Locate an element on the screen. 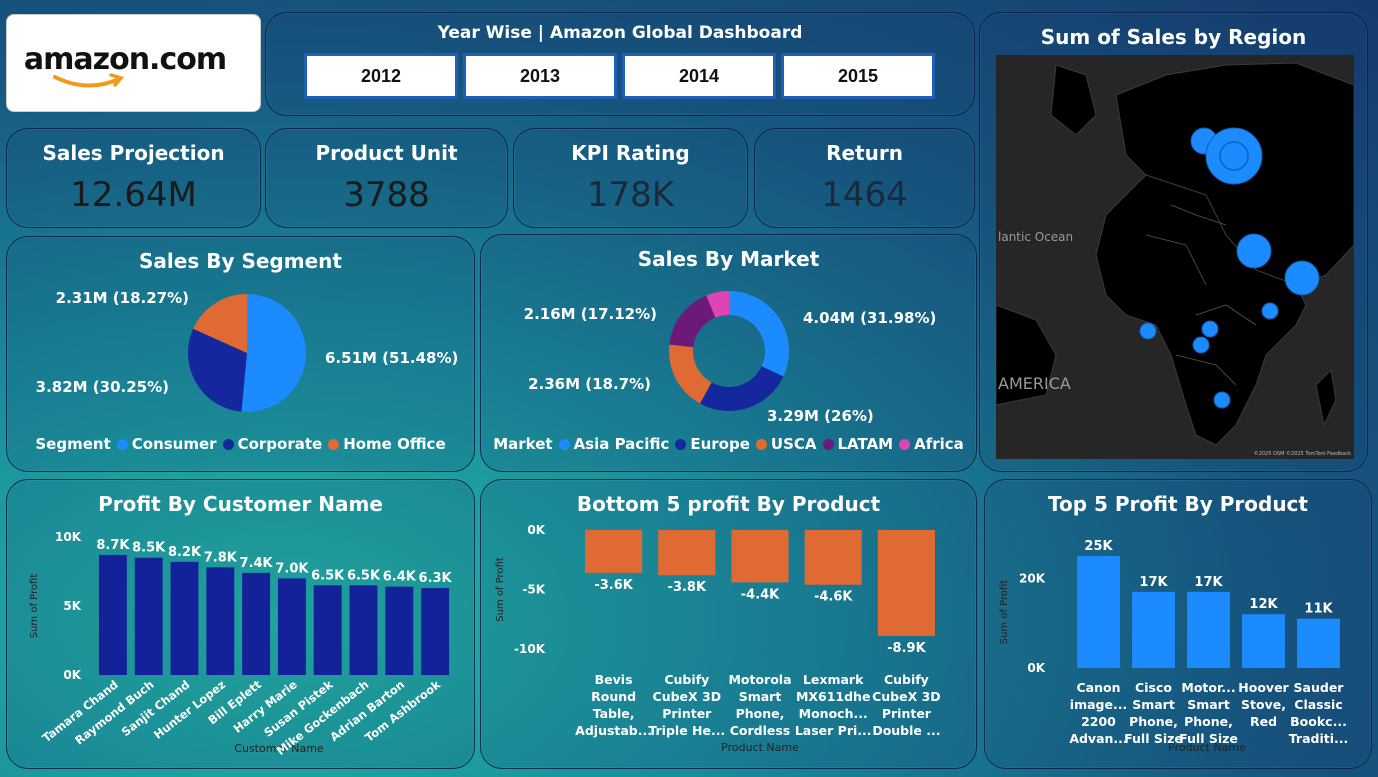 The height and width of the screenshot is (777, 1378). pie-data-label: 4.04M (31.98%) is located at coordinates (869, 318).